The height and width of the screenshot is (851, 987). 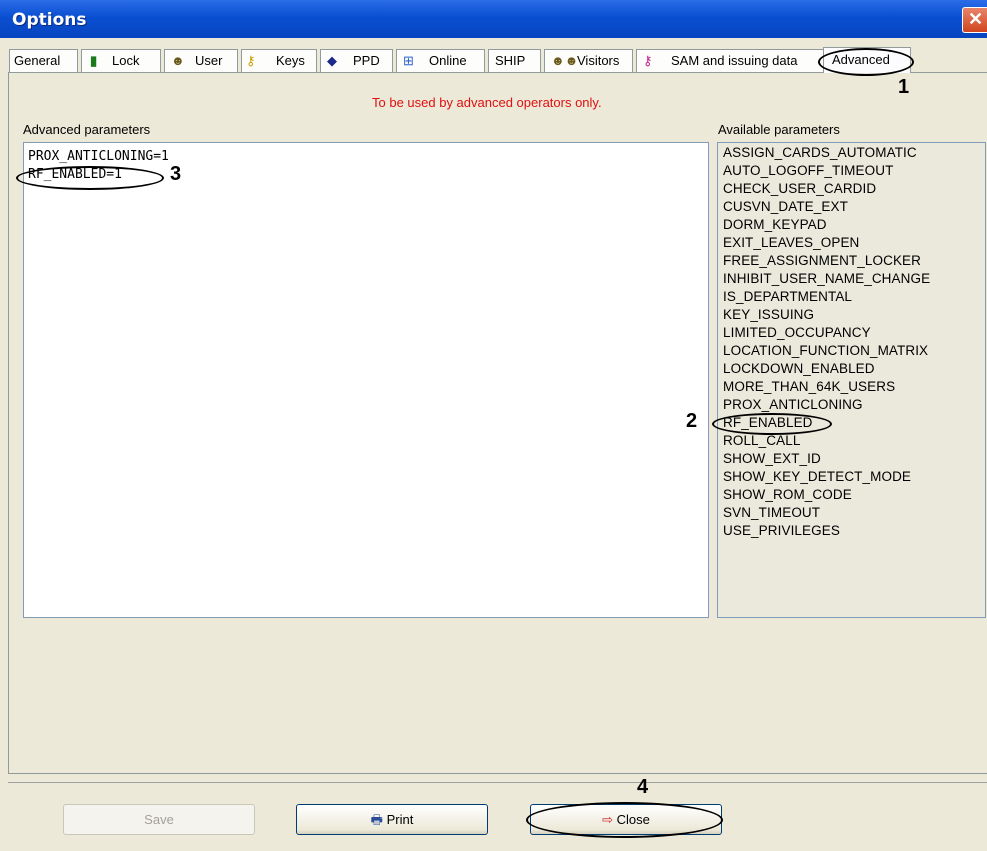 I want to click on list-item: ASSIGN_CARDS_AUTOMATIC, so click(x=820, y=152).